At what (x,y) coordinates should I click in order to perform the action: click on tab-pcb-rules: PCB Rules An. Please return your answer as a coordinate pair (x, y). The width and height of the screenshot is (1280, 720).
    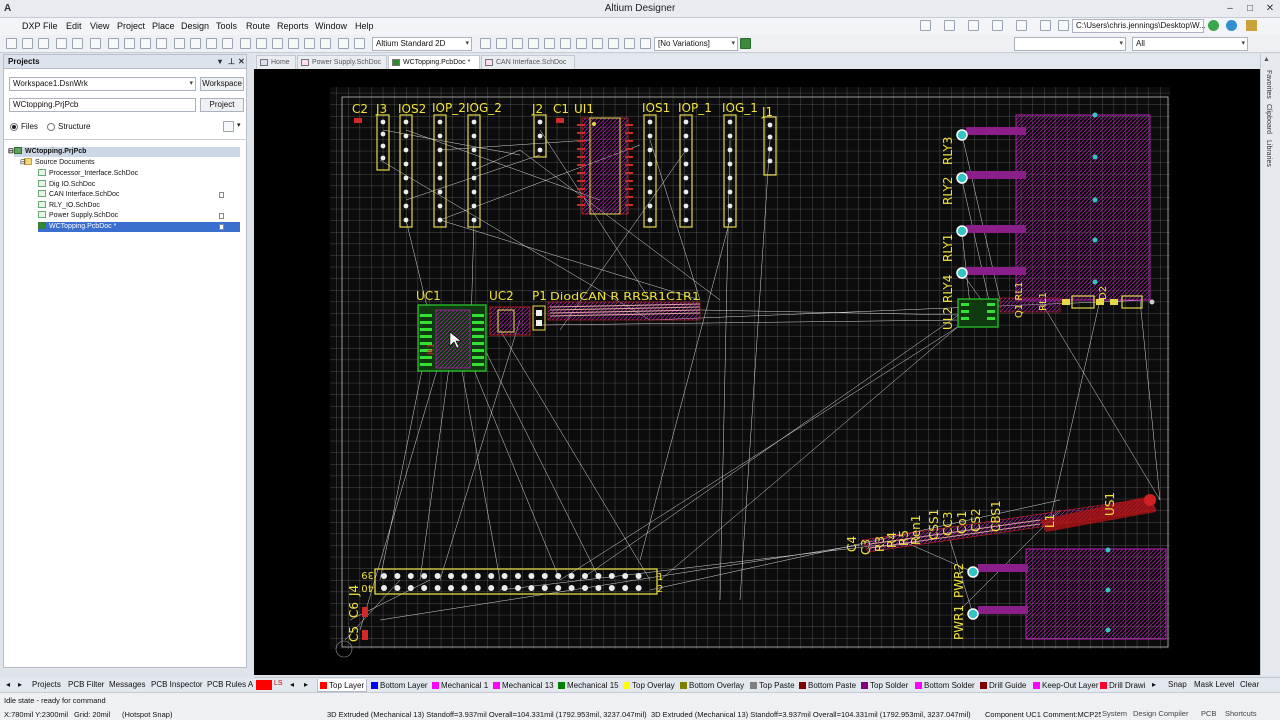
    Looking at the image, I should click on (230, 685).